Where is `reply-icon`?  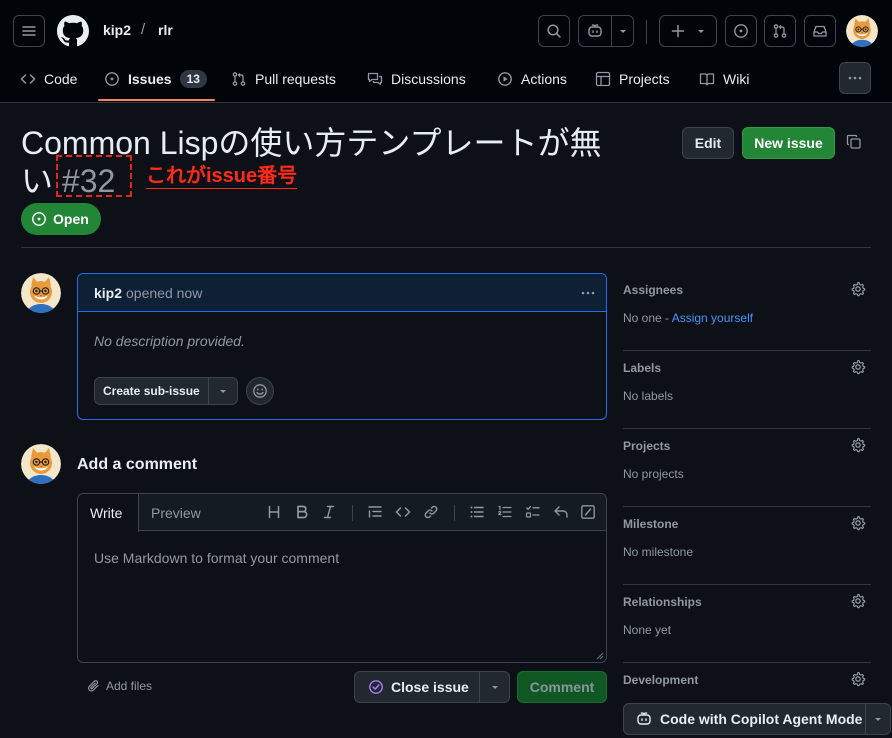
reply-icon is located at coordinates (561, 512).